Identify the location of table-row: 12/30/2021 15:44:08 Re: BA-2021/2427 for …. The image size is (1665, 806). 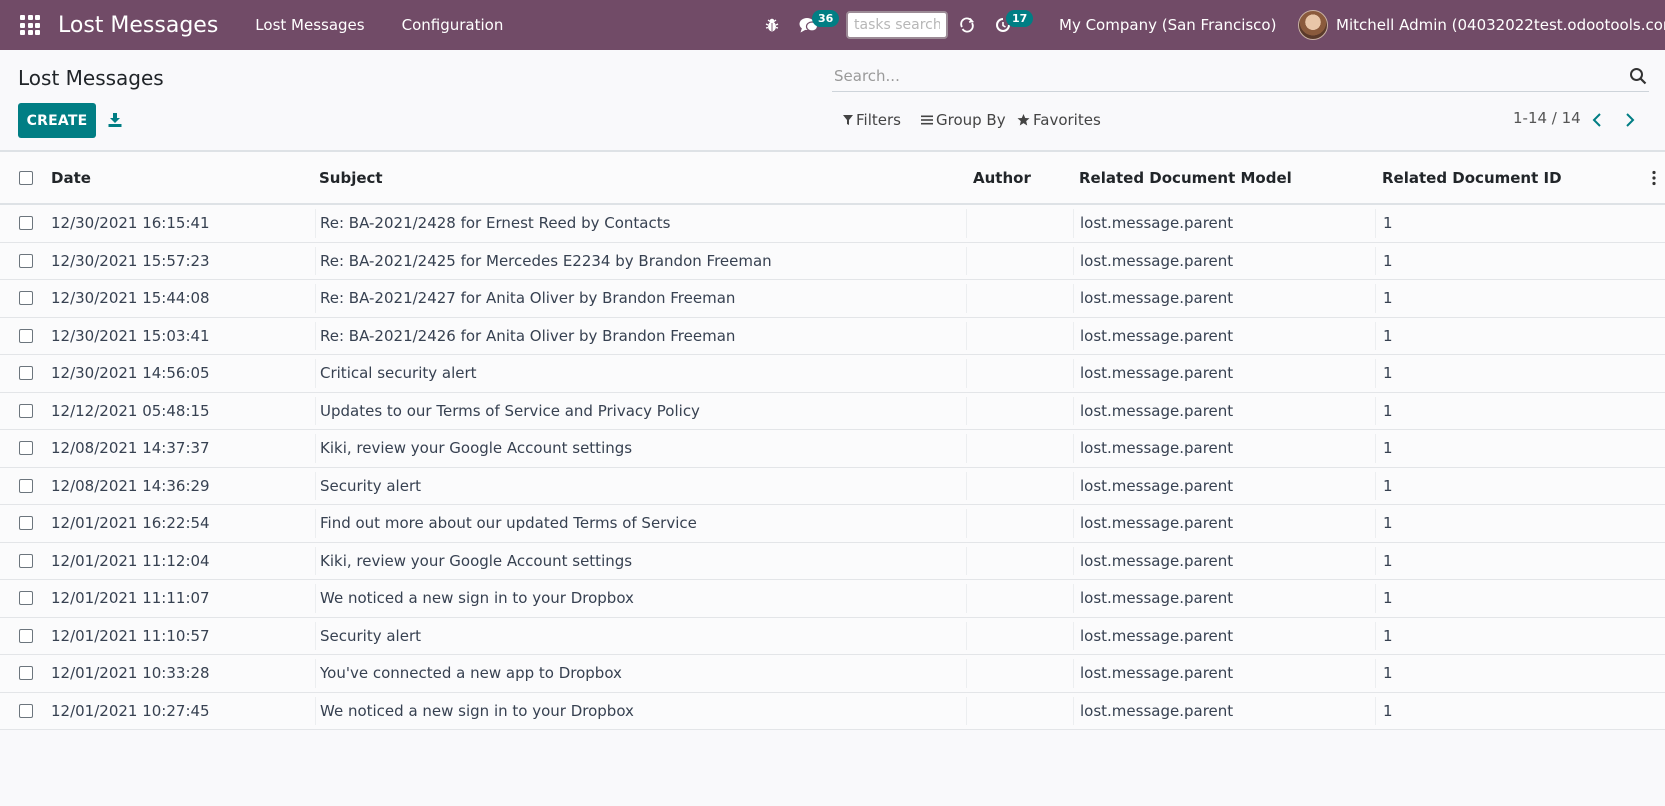
(832, 299).